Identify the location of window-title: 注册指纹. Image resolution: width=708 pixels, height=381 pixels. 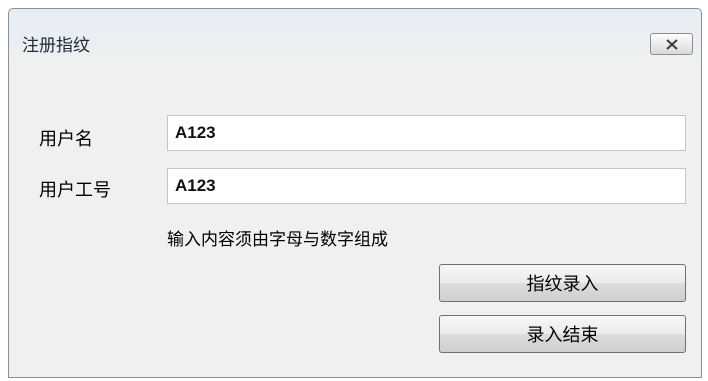
(56, 46).